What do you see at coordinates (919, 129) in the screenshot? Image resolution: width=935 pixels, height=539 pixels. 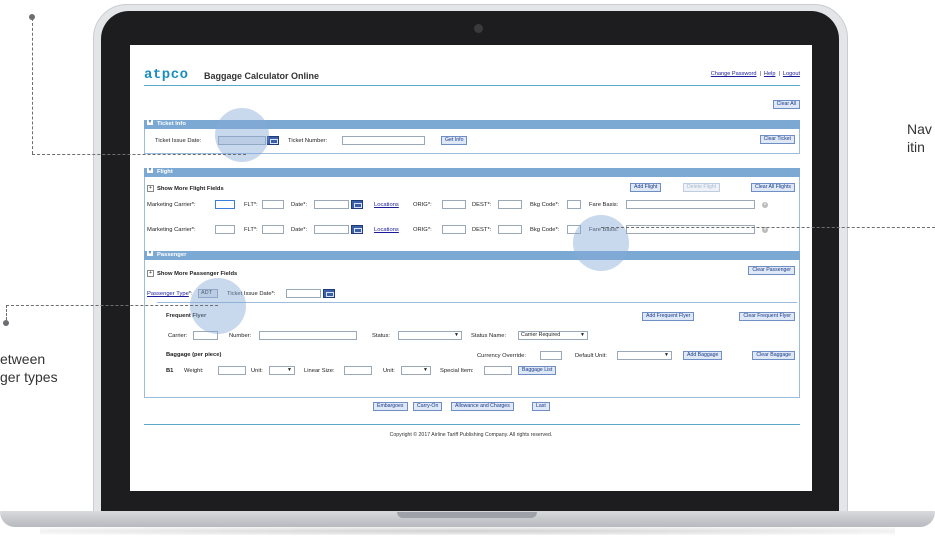 I see `callout-line-1: Nav` at bounding box center [919, 129].